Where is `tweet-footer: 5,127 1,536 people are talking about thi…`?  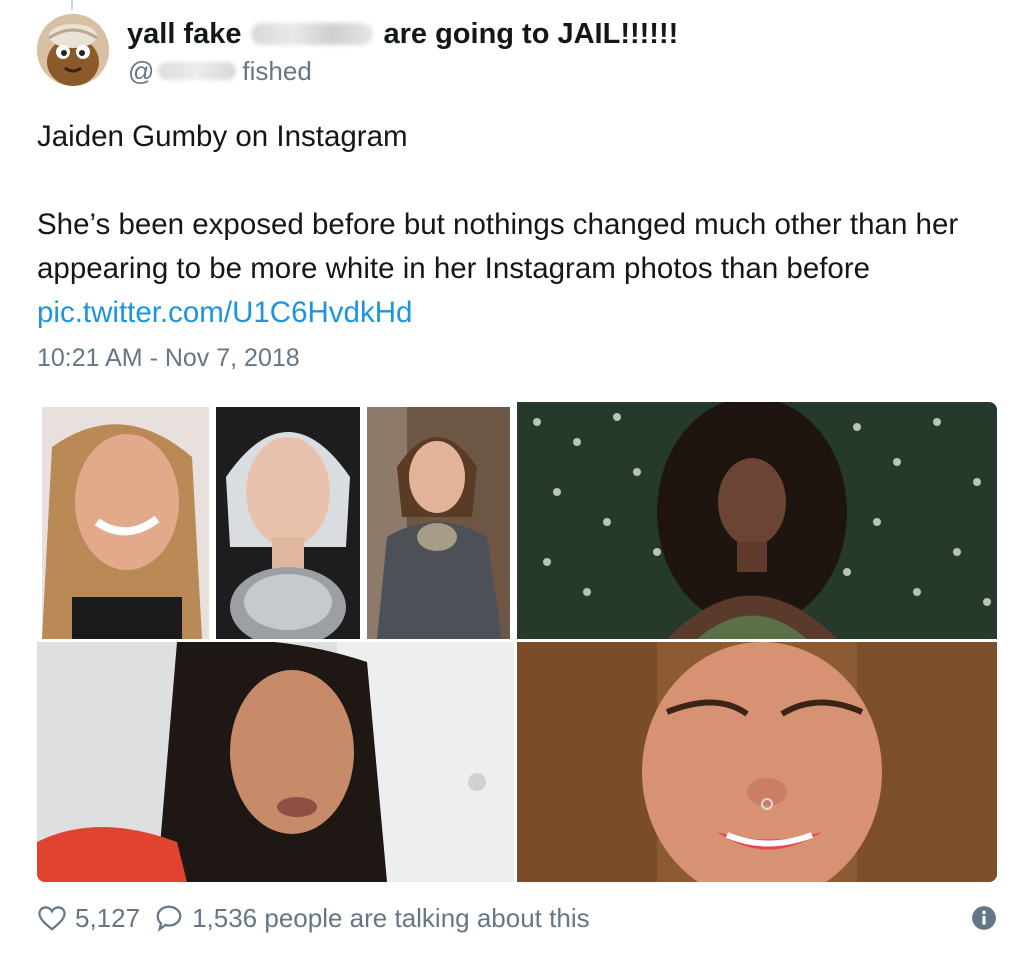 tweet-footer: 5,127 1,536 people are talking about thi… is located at coordinates (517, 918).